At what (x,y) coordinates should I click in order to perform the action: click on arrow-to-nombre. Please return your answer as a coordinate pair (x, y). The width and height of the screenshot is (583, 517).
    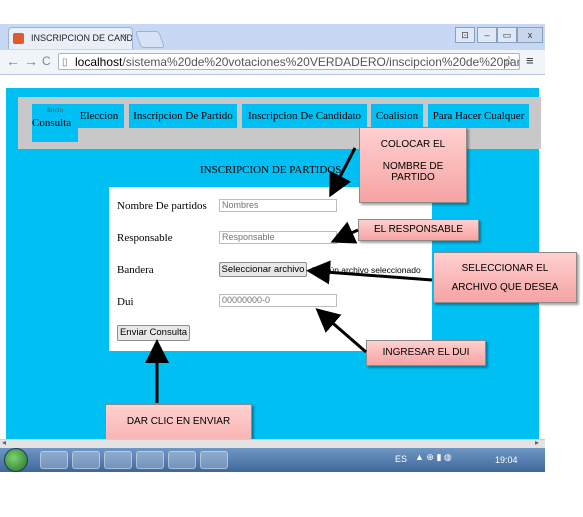
    Looking at the image, I should click on (343, 172).